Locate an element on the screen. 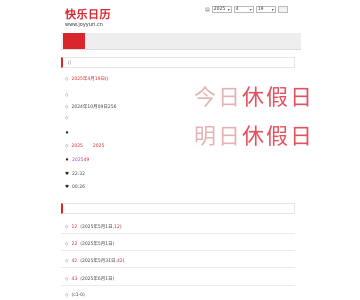 This screenshot has width=360, height=300. today-value: 休假日 is located at coordinates (278, 98).